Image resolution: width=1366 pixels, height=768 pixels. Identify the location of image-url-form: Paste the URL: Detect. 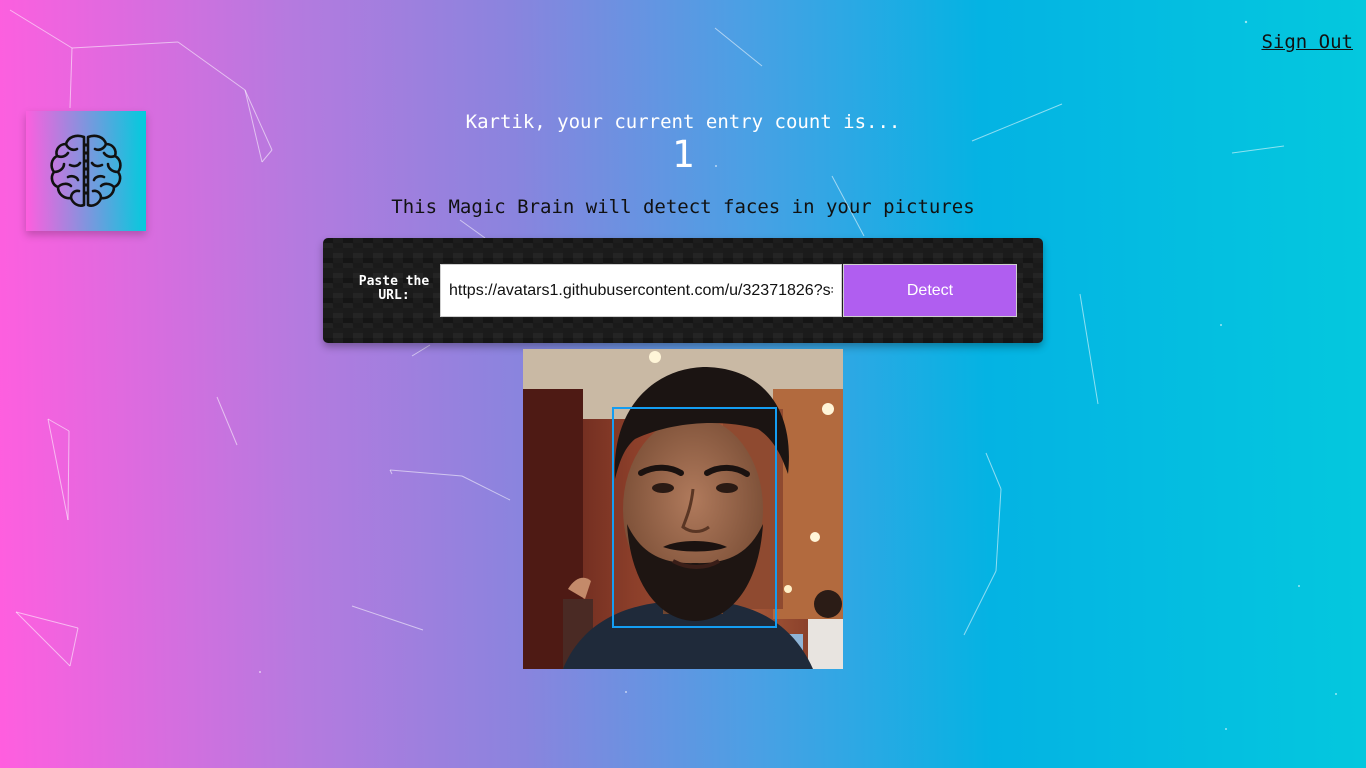
(683, 290).